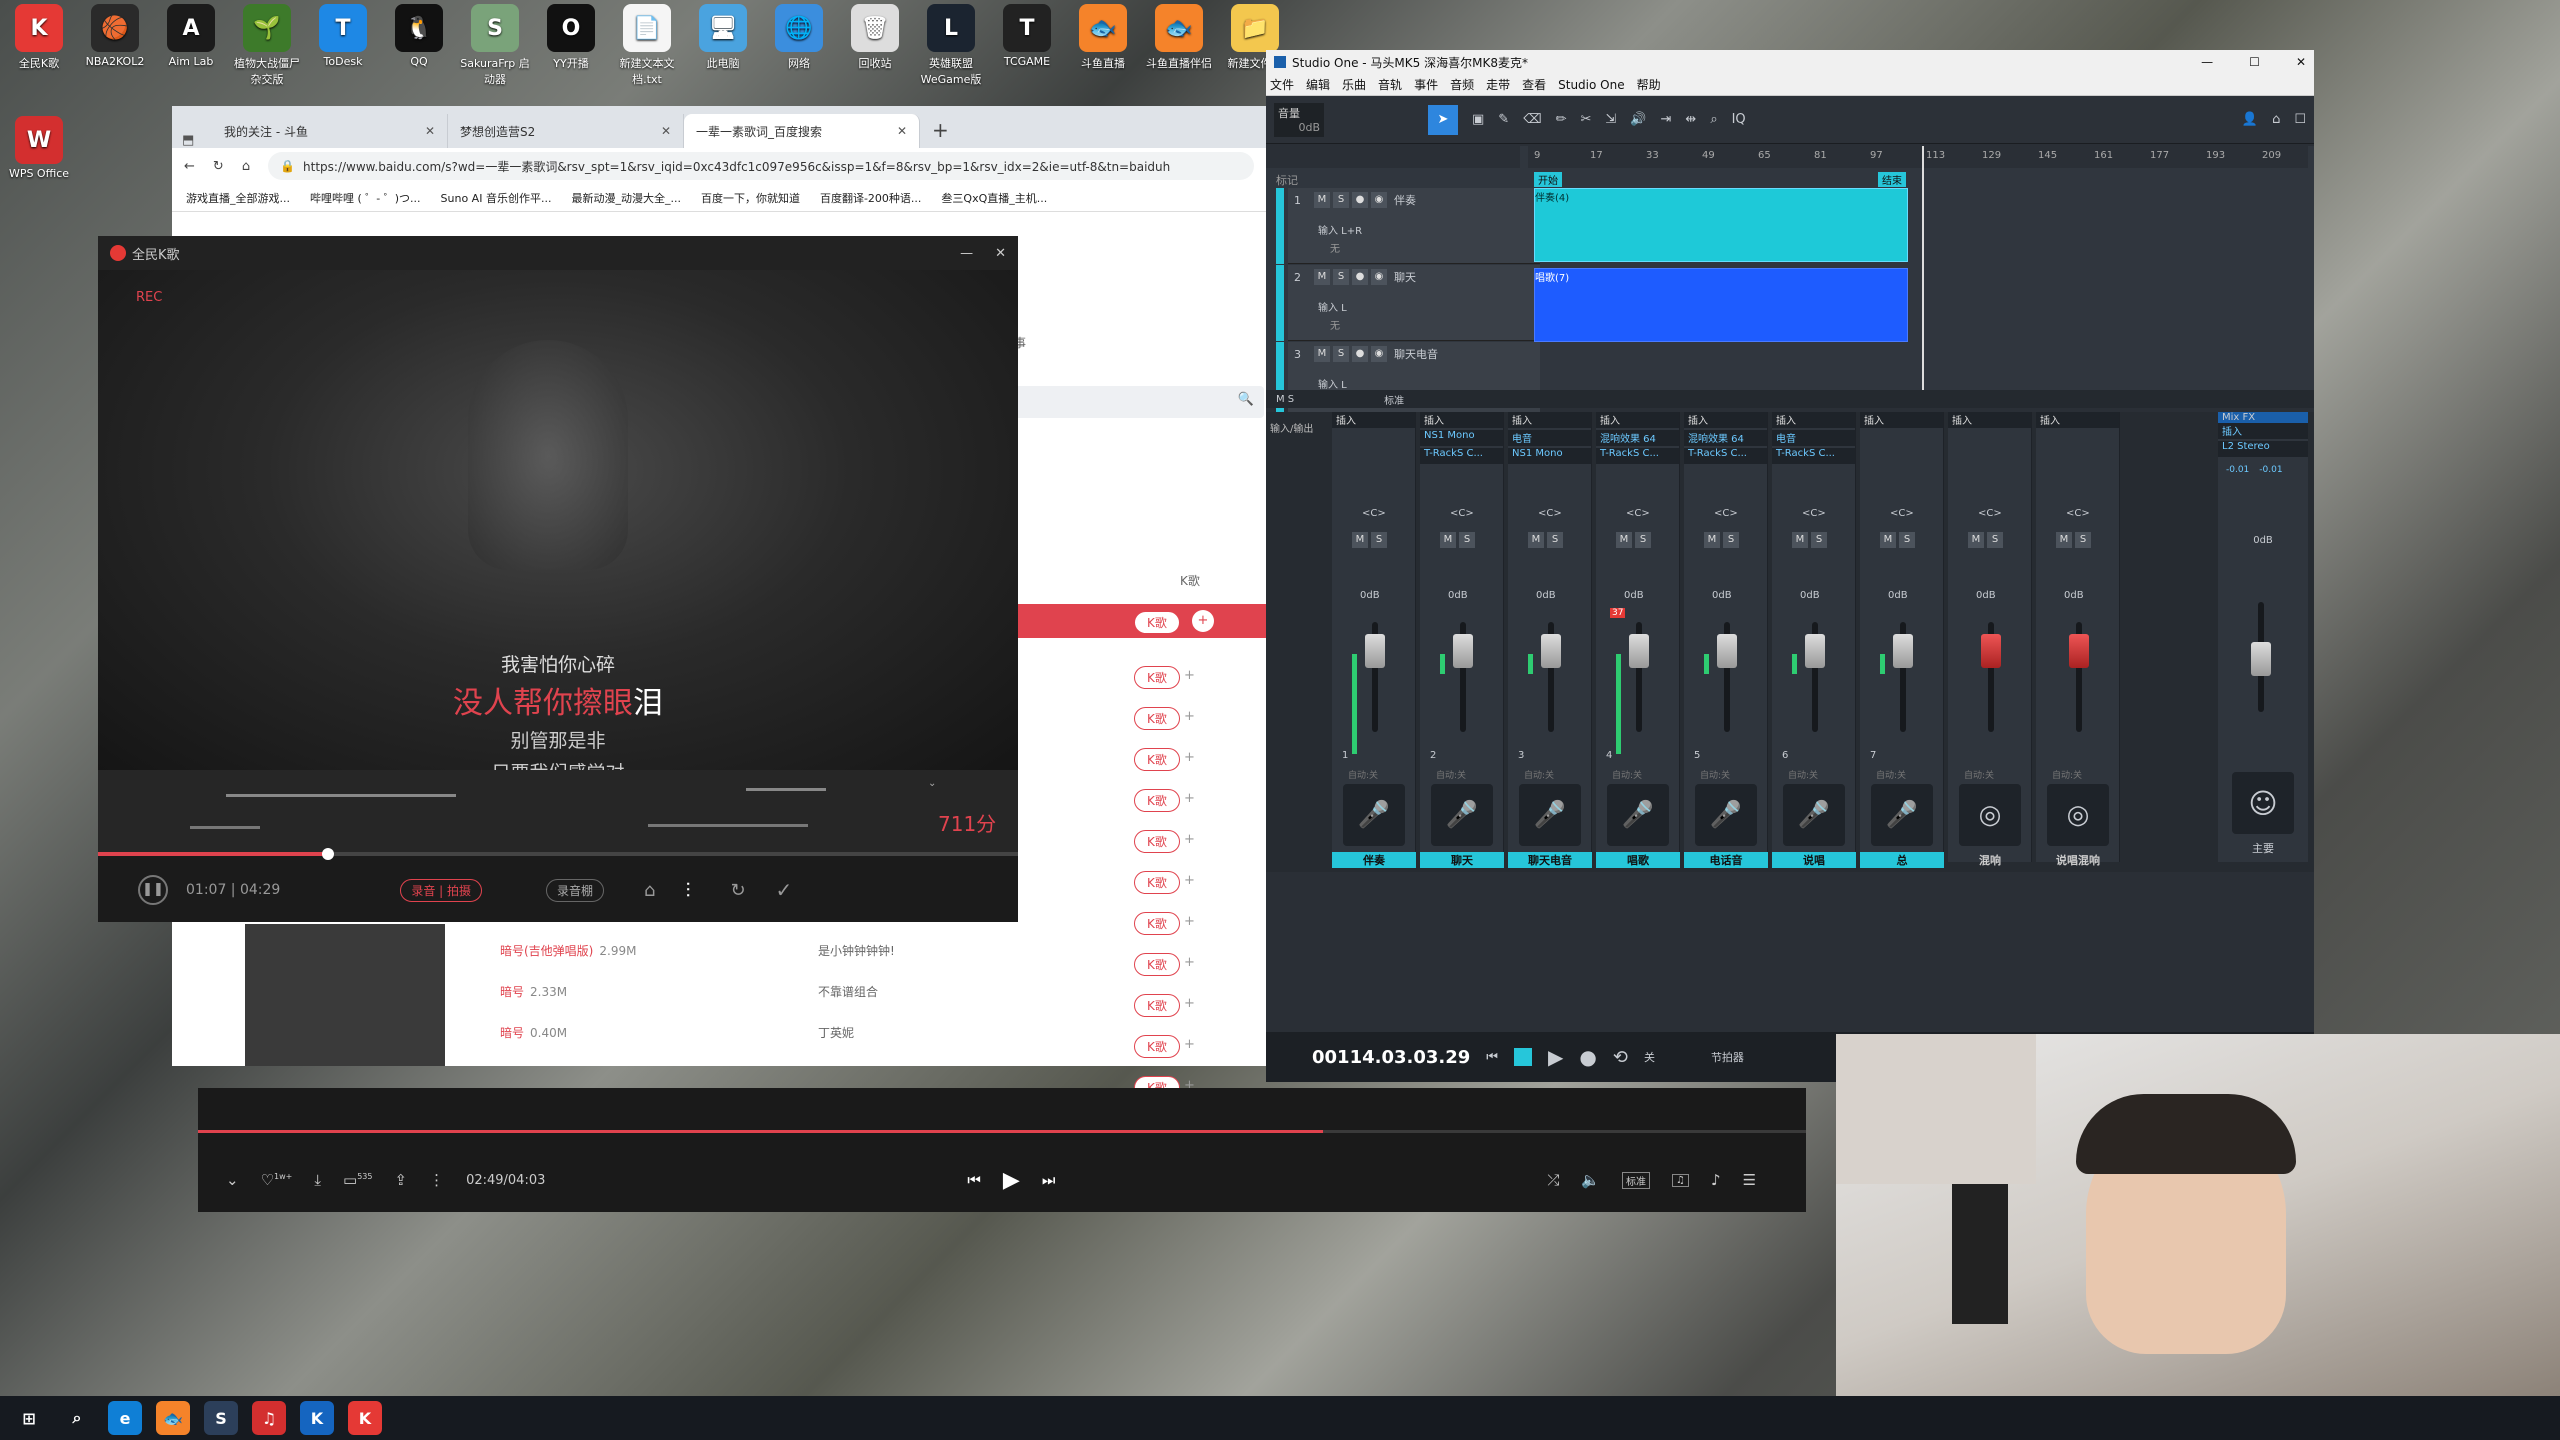  I want to click on menu-item: 帮助, so click(1649, 84).